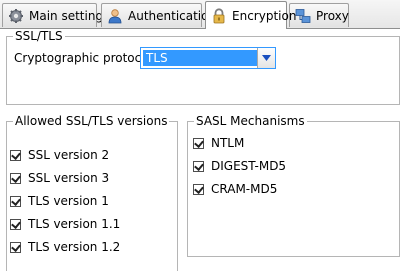 This screenshot has height=271, width=400. What do you see at coordinates (115, 16) in the screenshot?
I see `user-icon` at bounding box center [115, 16].